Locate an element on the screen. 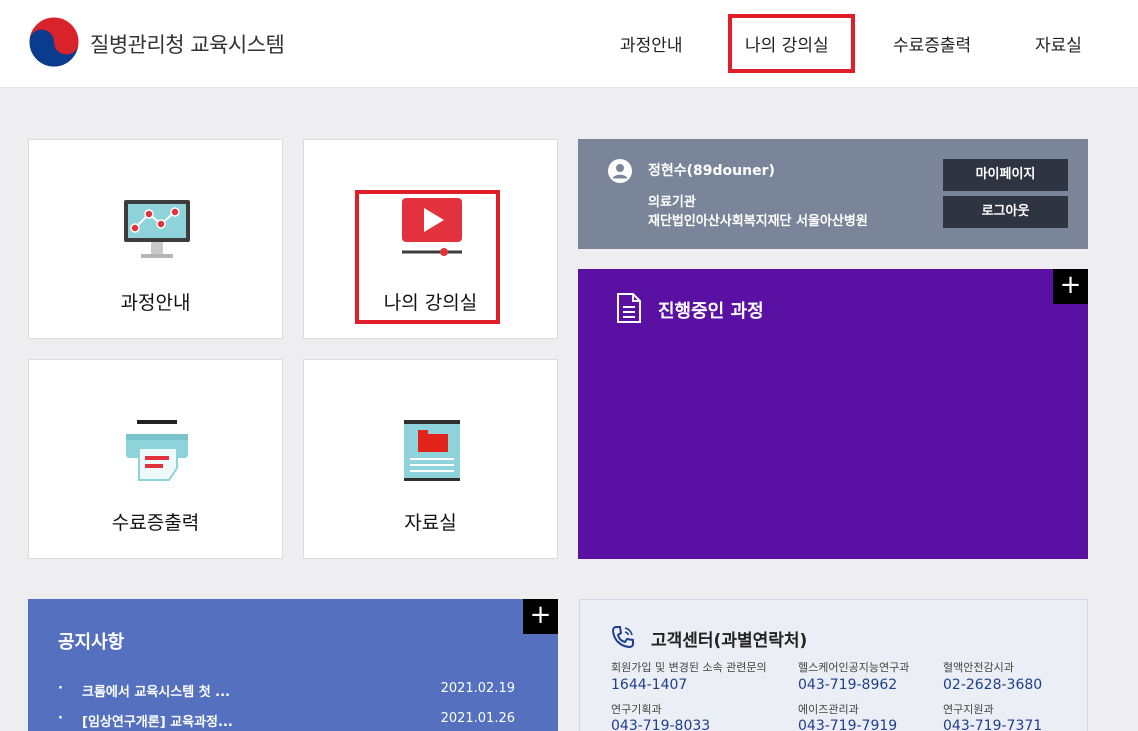  tile-certificate: 수료증출력 is located at coordinates (155, 459).